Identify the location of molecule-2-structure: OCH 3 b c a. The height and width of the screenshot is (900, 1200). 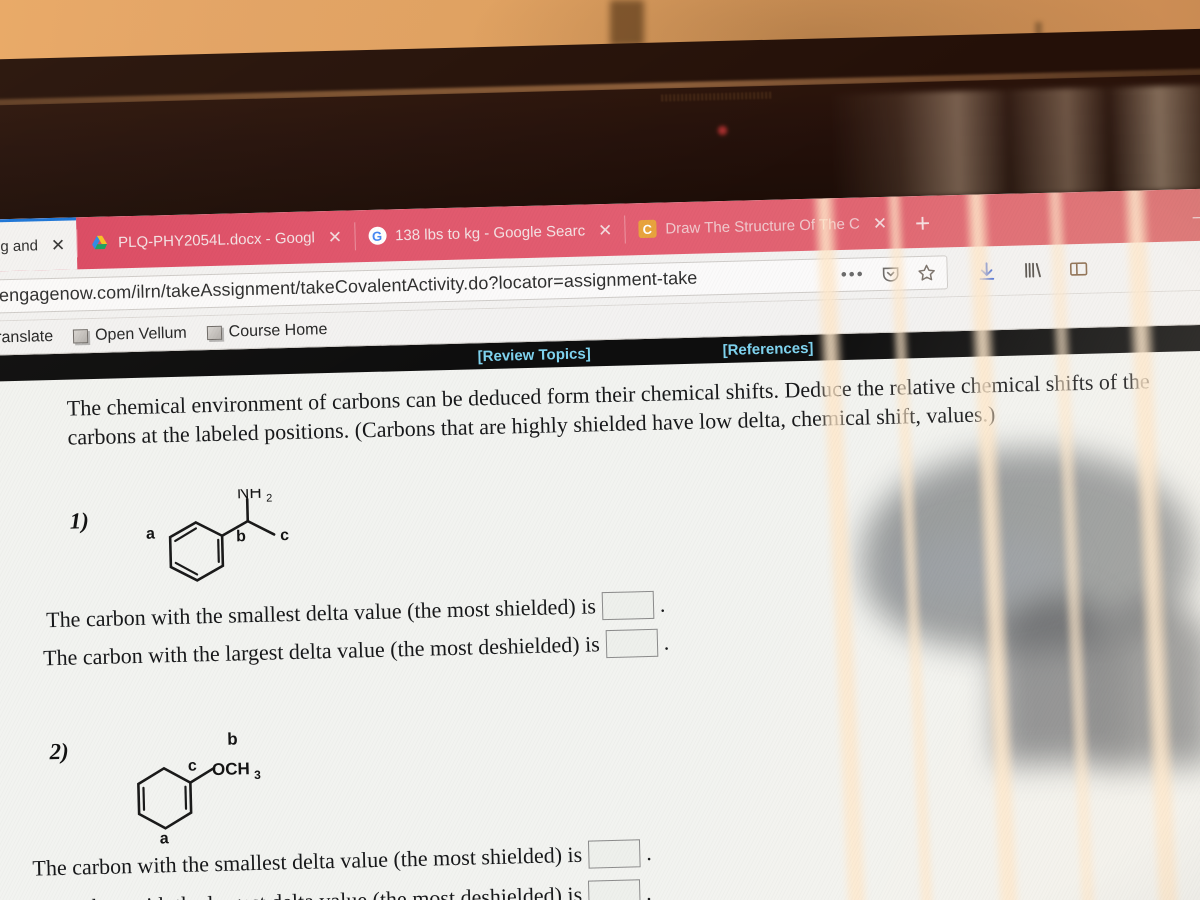
(211, 785).